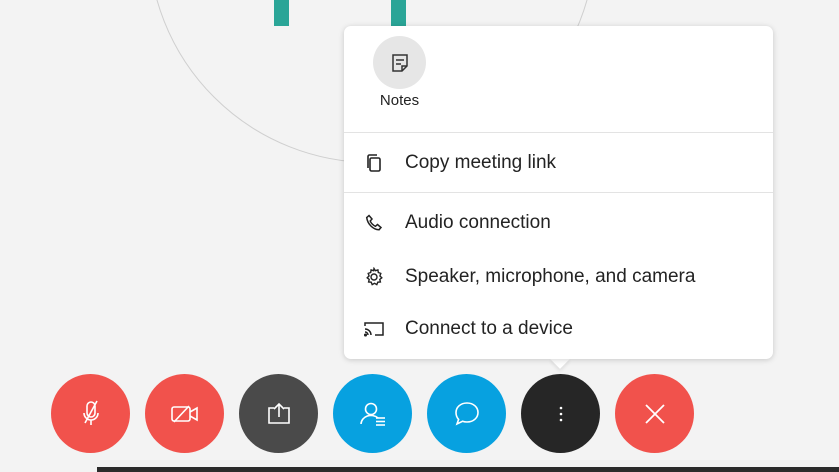  I want to click on video-off-icon, so click(185, 414).